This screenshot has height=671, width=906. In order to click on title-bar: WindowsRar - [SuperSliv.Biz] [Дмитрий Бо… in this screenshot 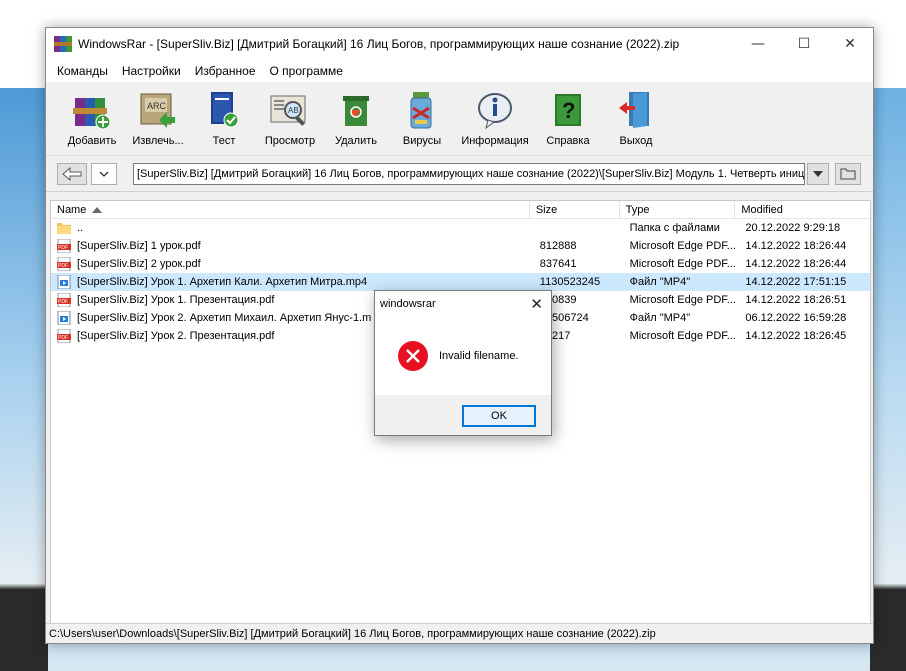, I will do `click(459, 44)`.